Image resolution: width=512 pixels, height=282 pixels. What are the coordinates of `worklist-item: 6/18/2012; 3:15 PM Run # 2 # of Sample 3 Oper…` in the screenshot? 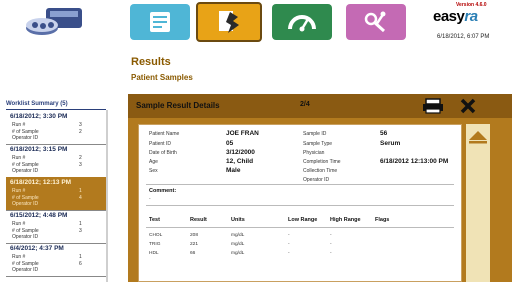 It's located at (56, 161).